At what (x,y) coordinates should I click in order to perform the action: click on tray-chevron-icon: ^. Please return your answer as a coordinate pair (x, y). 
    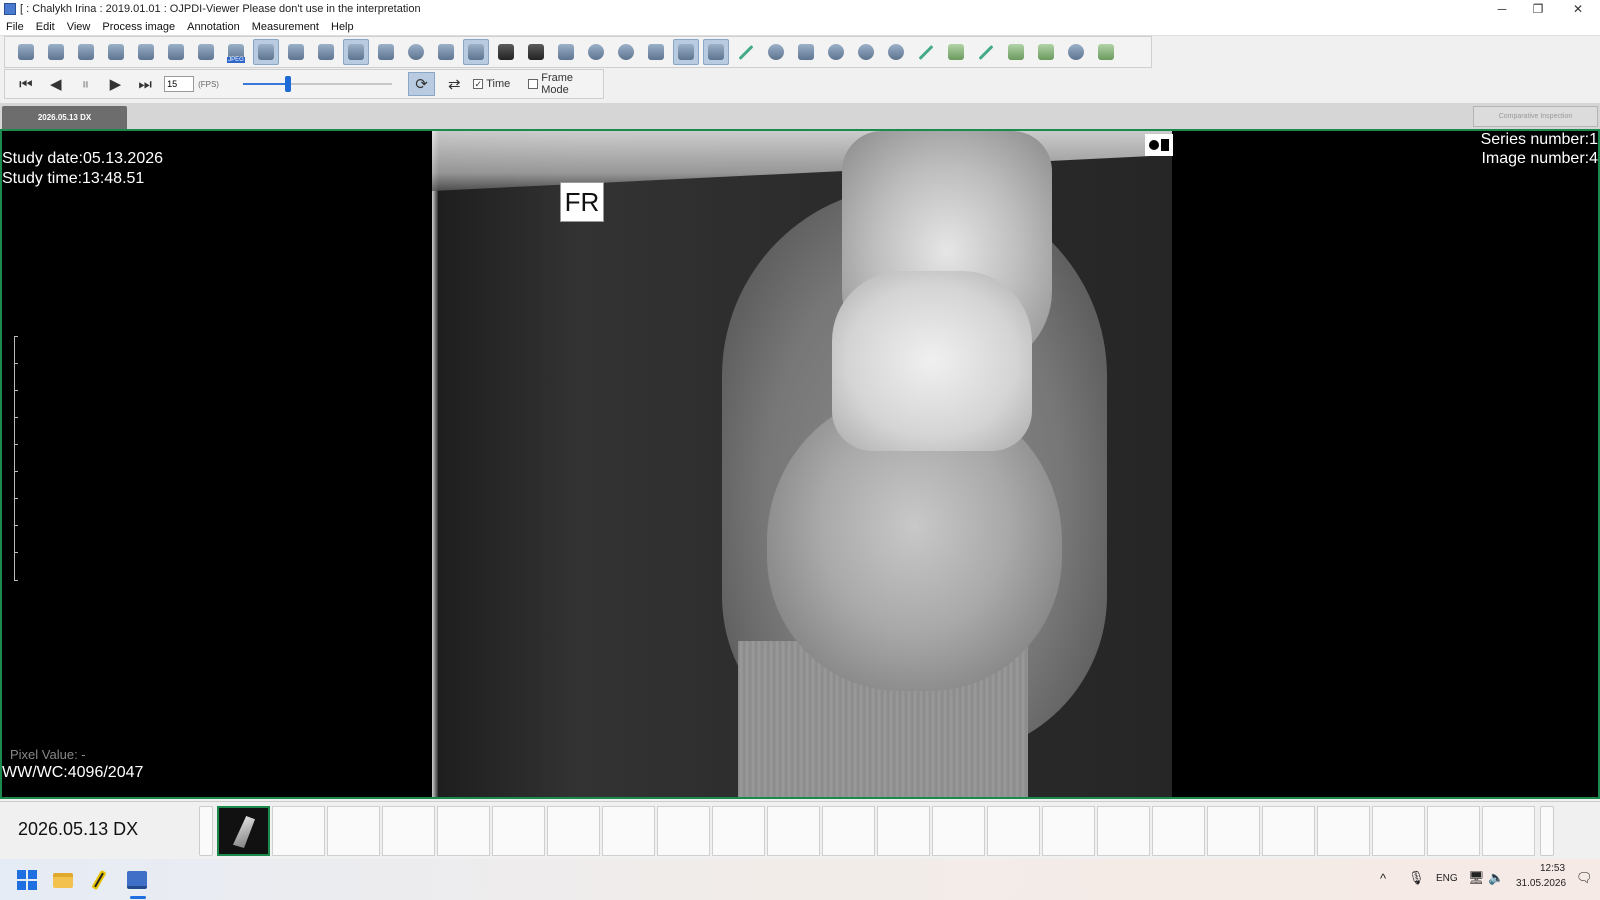
    Looking at the image, I should click on (1383, 878).